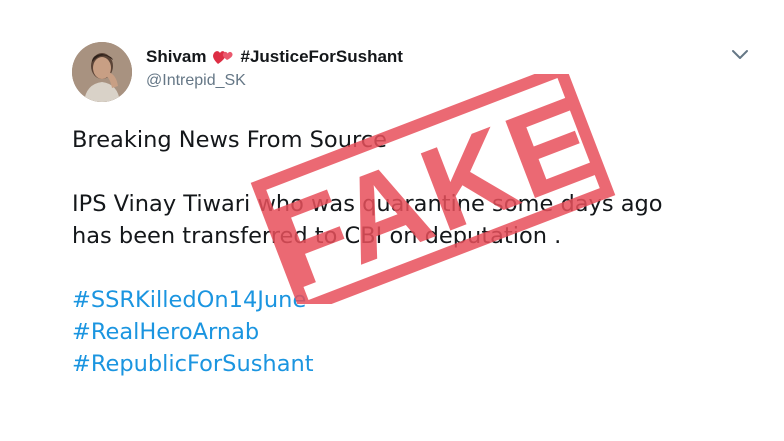 This screenshot has height=441, width=784. I want to click on avatar-photo-icon, so click(102, 72).